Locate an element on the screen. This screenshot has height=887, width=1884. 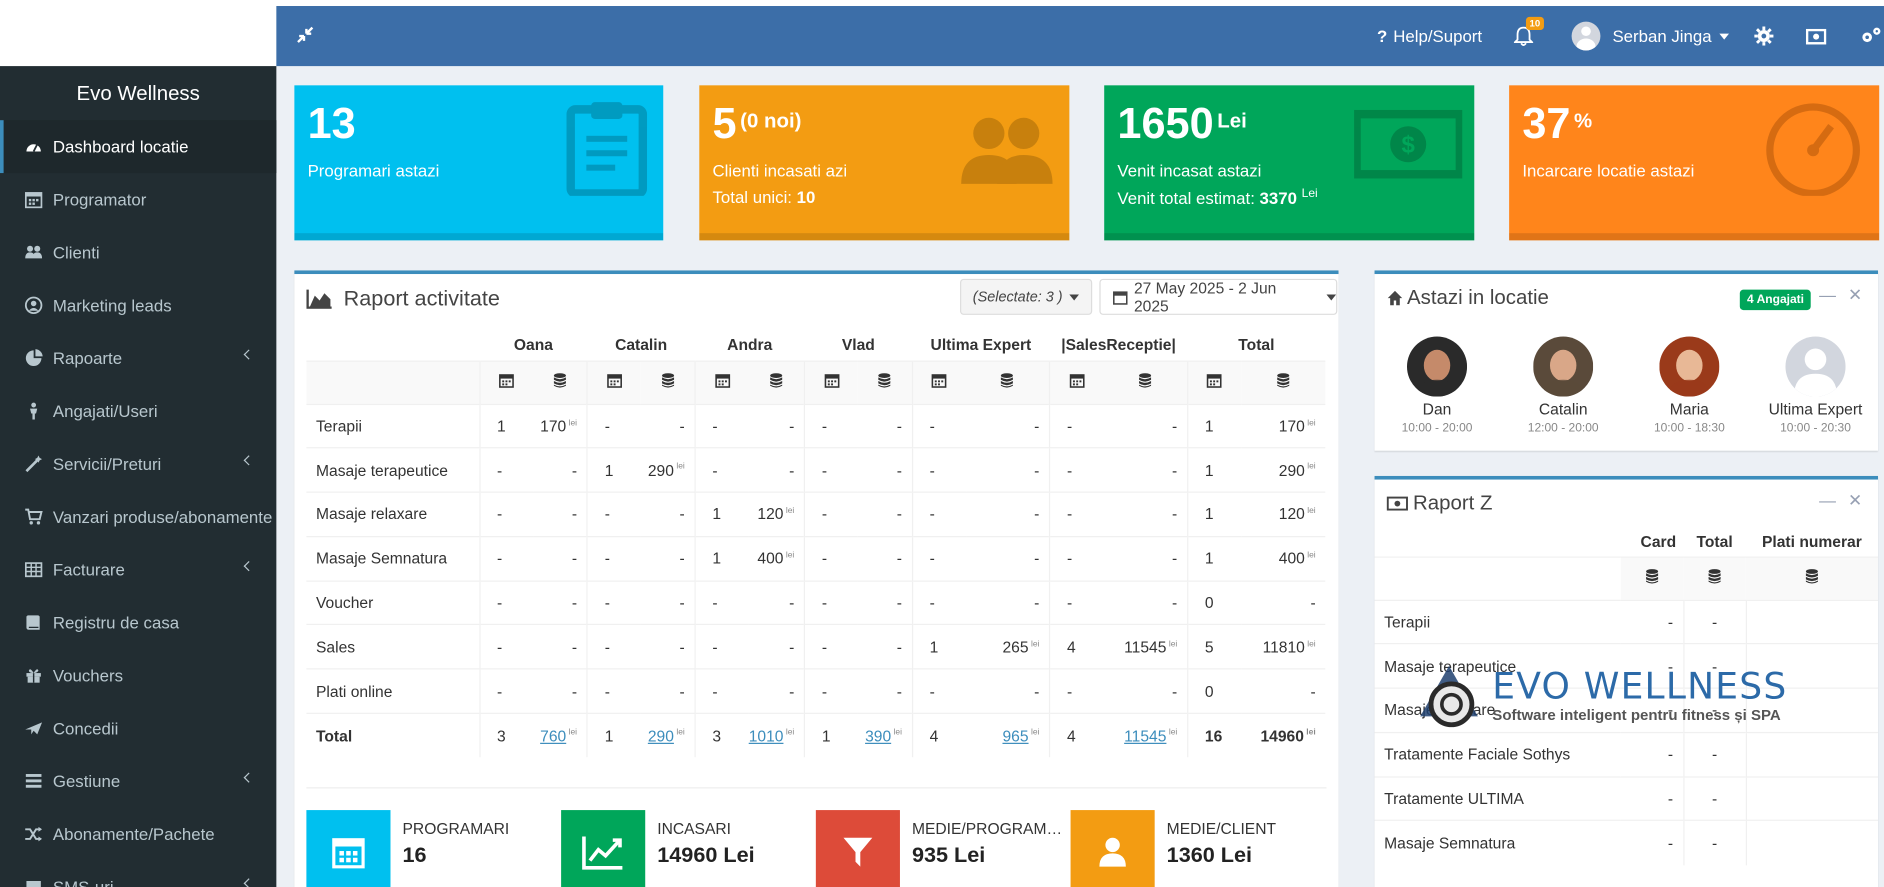
amount-link: 965 is located at coordinates (1015, 736).